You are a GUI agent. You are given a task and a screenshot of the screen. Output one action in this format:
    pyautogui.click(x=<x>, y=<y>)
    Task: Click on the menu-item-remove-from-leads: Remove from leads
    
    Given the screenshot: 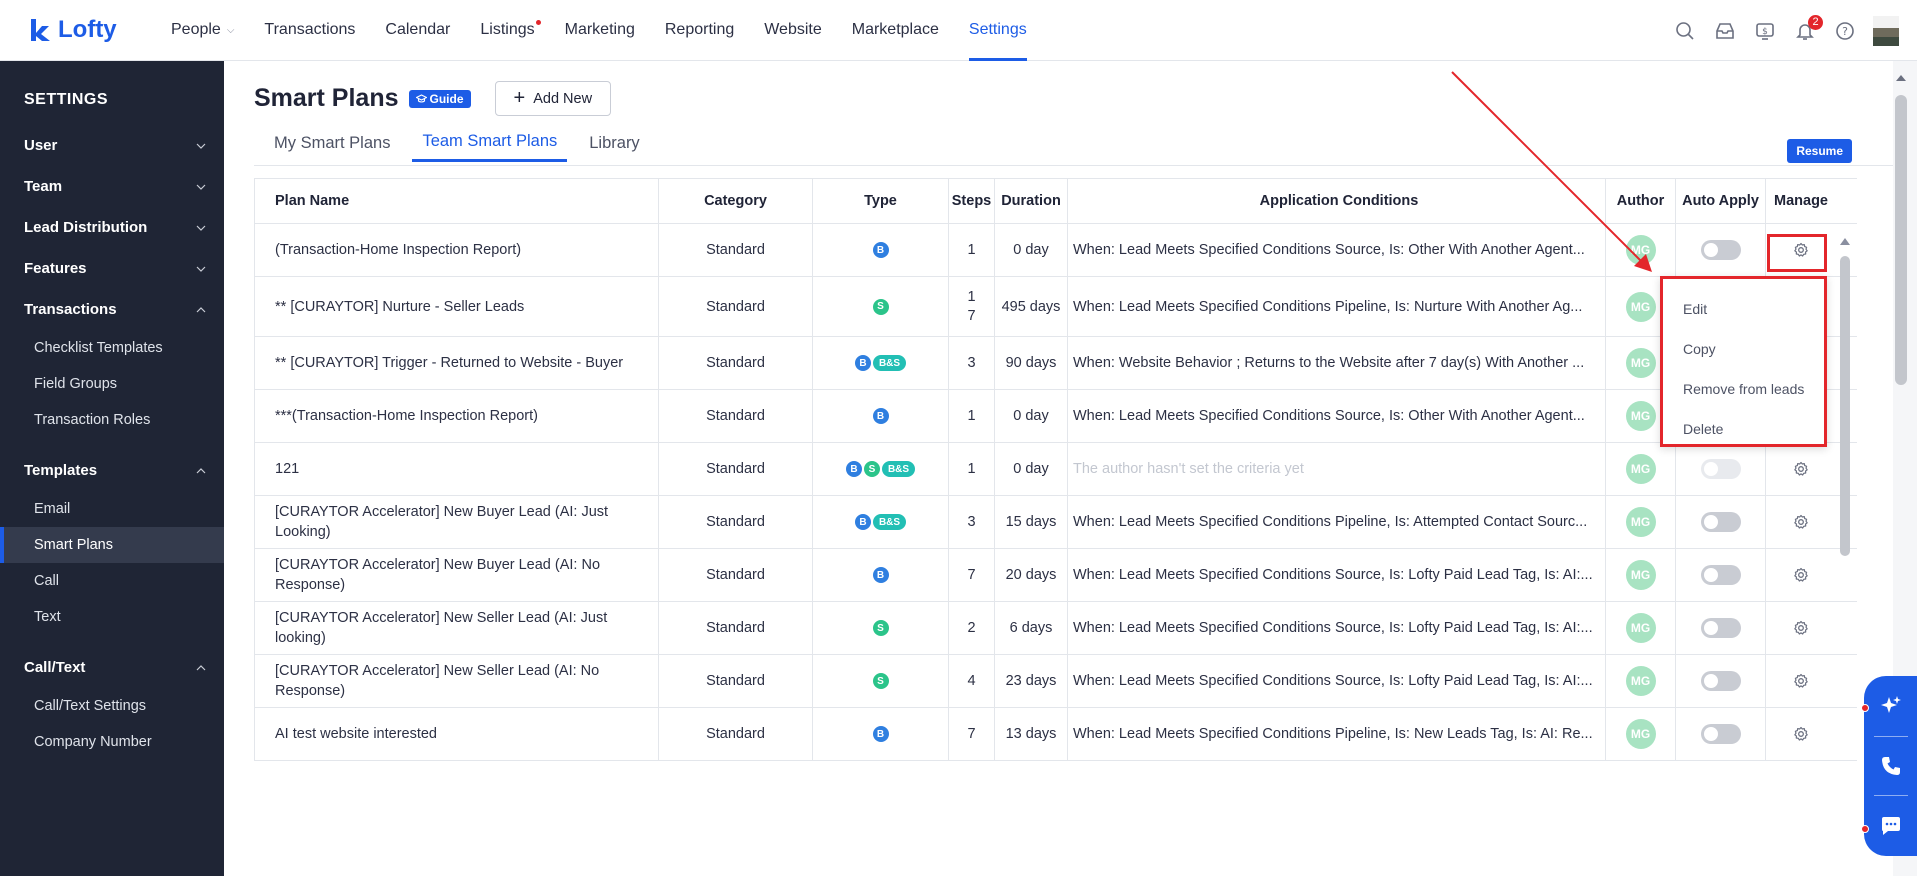 What is the action you would take?
    pyautogui.click(x=1743, y=389)
    